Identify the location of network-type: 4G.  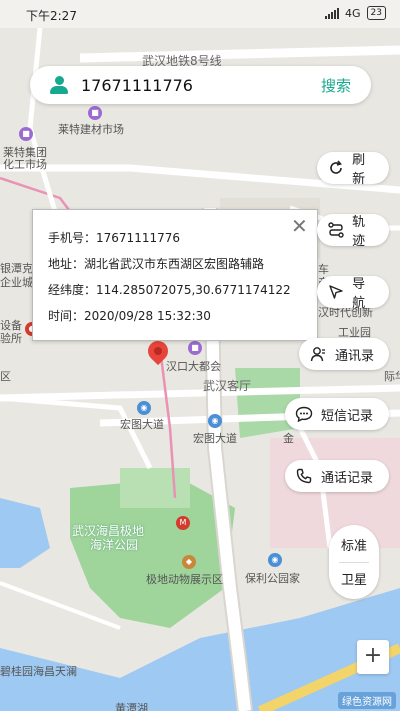
(353, 13).